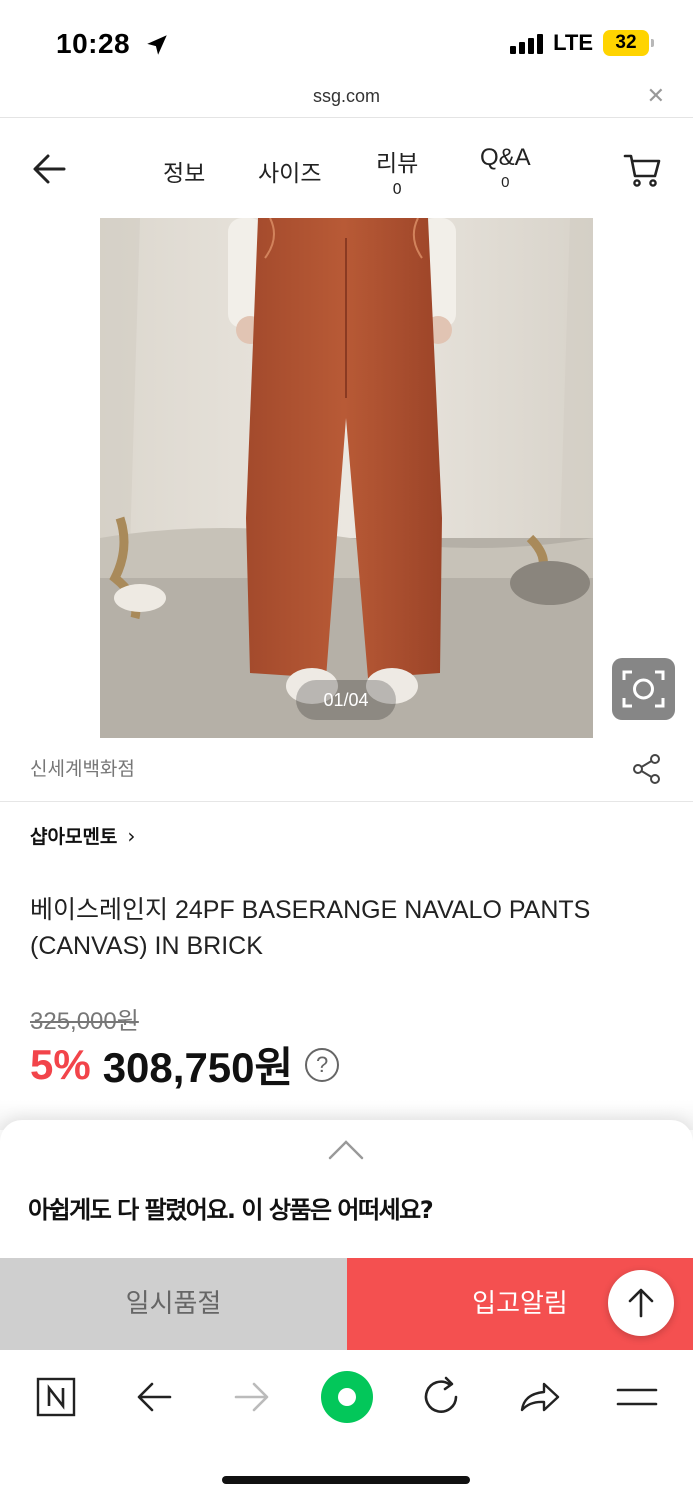 Image resolution: width=693 pixels, height=1500 pixels. Describe the element at coordinates (290, 174) in the screenshot. I see `tab-size-label: 사이즈` at that location.